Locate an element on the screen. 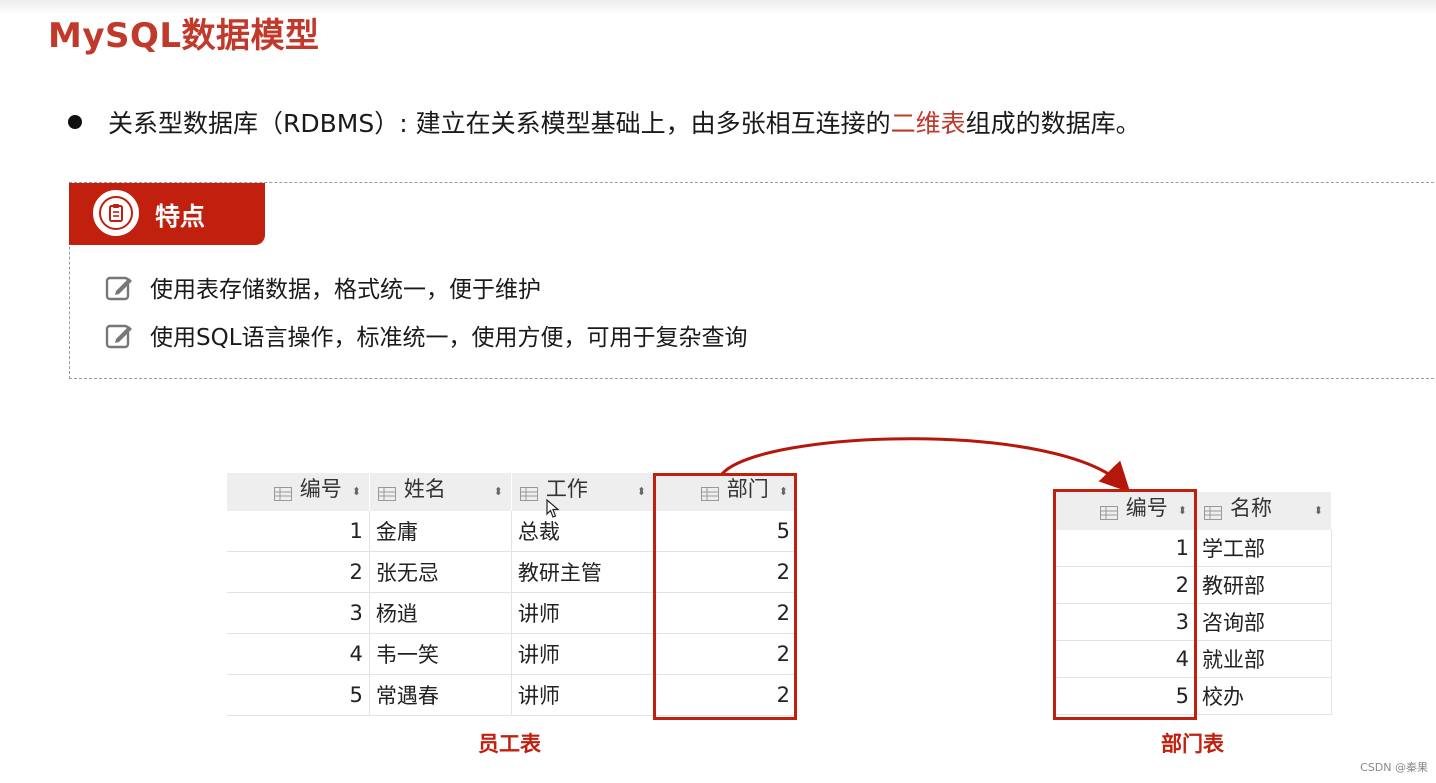  cell-name: 常遇春 is located at coordinates (440, 695).